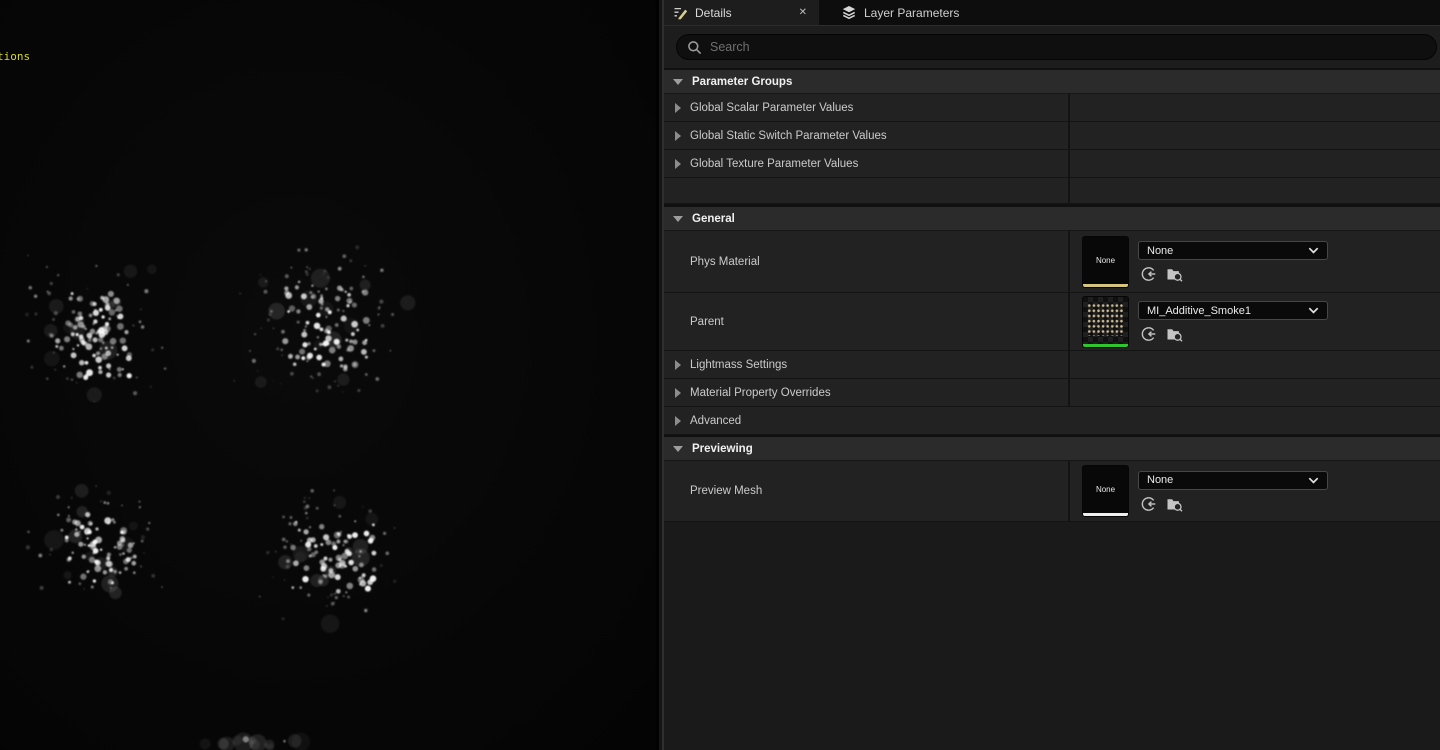 The width and height of the screenshot is (1440, 750). Describe the element at coordinates (1052, 12) in the screenshot. I see `panel-tab-bar: Details ✕ Layer Parameters` at that location.